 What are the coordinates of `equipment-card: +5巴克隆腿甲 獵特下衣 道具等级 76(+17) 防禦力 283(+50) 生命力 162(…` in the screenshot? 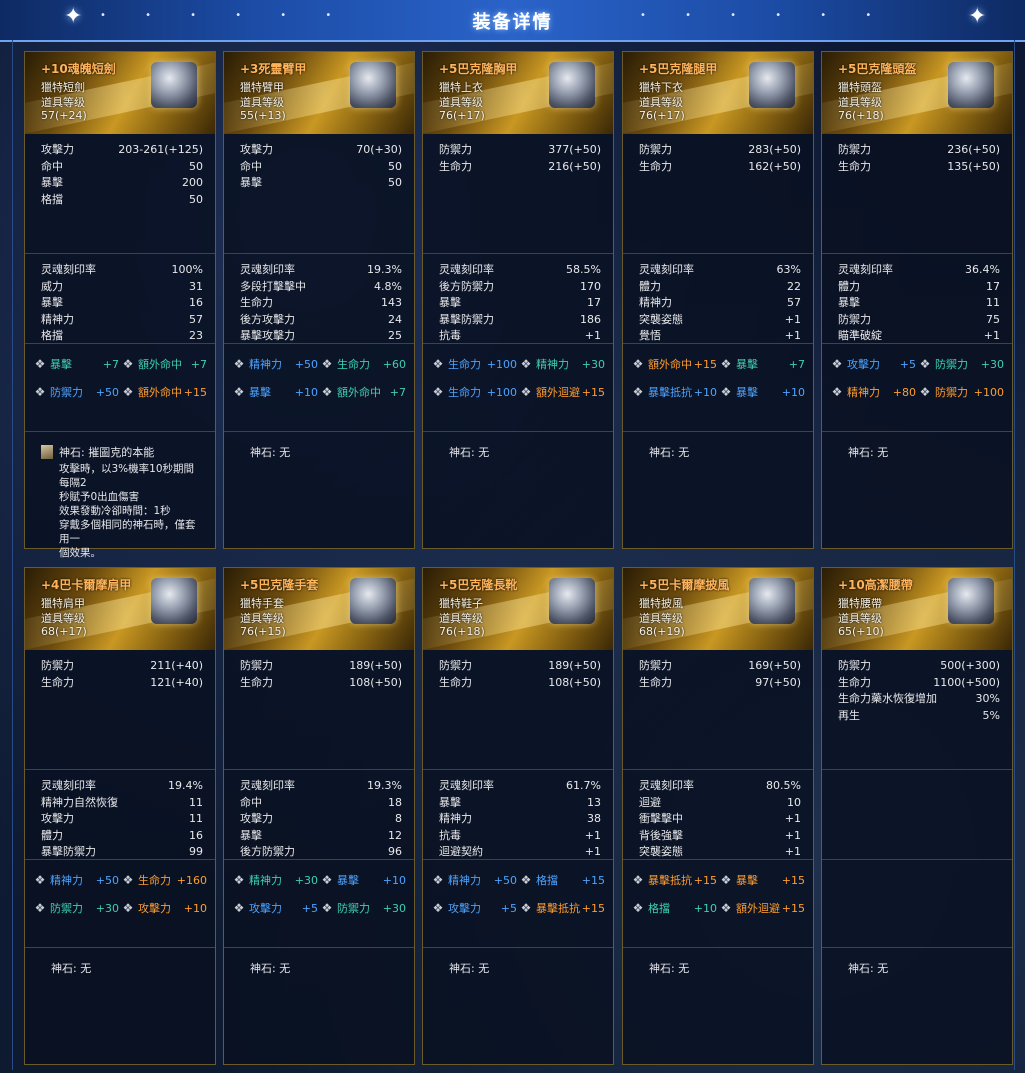 It's located at (718, 300).